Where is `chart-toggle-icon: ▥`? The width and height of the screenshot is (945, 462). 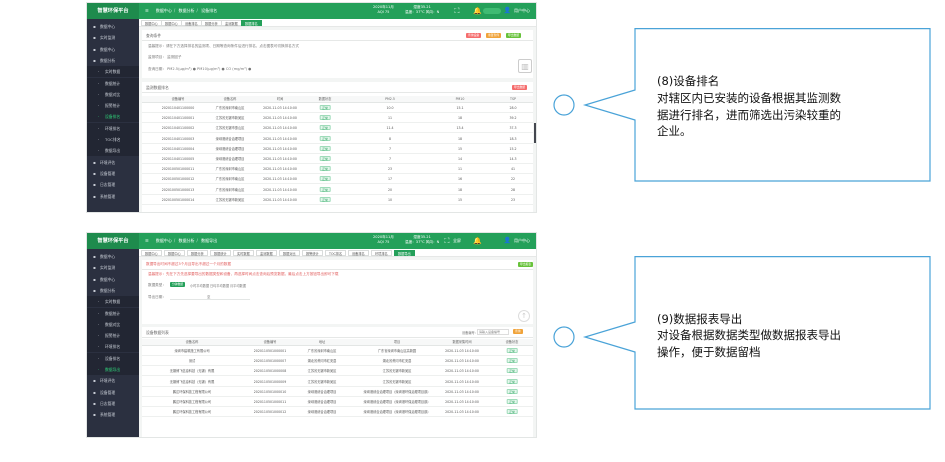
chart-toggle-icon: ▥ is located at coordinates (525, 66).